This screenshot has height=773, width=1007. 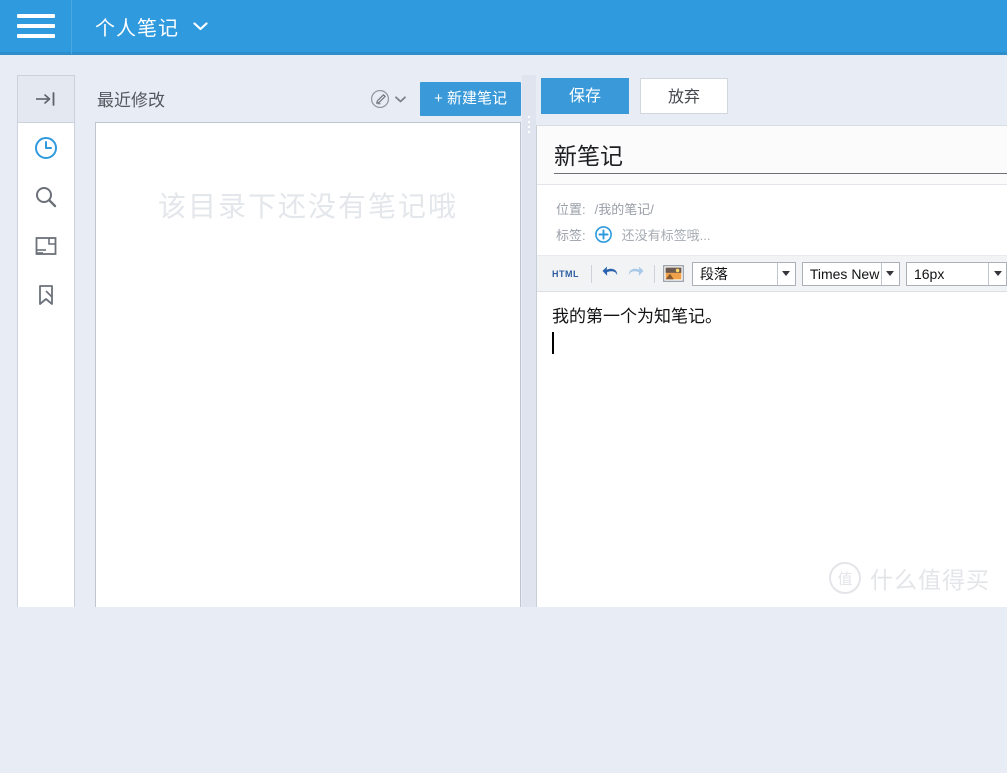 I want to click on note-location-row: 位置: /我的笔记/, so click(x=781, y=208).